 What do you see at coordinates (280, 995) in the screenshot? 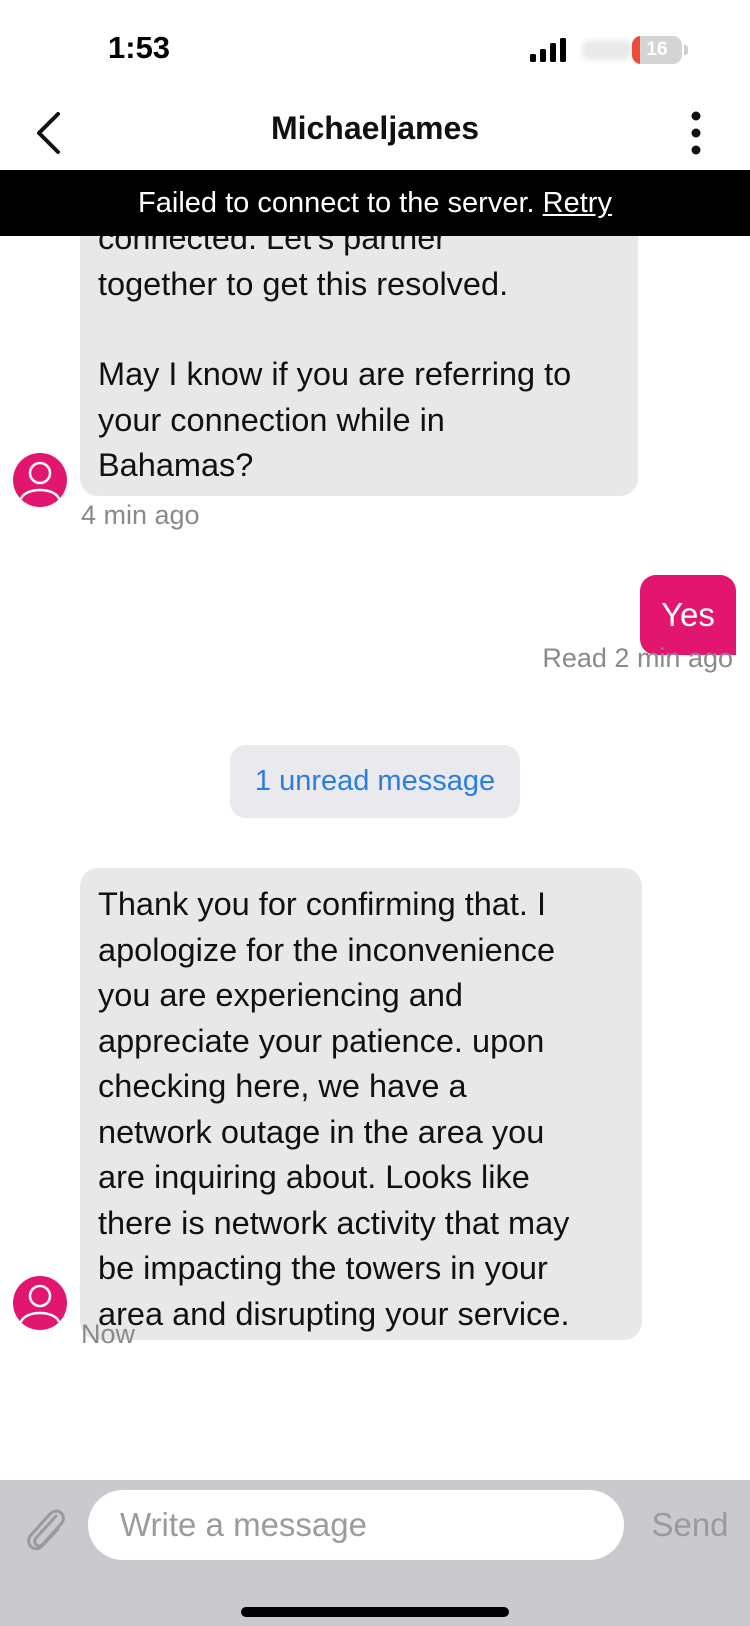
I see `message-line: you are experiencing and` at bounding box center [280, 995].